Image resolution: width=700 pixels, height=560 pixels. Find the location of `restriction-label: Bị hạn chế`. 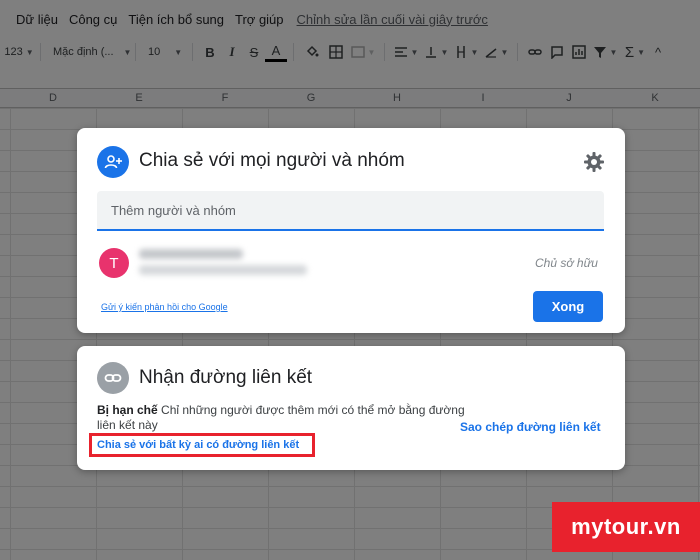

restriction-label: Bị hạn chế is located at coordinates (127, 410).